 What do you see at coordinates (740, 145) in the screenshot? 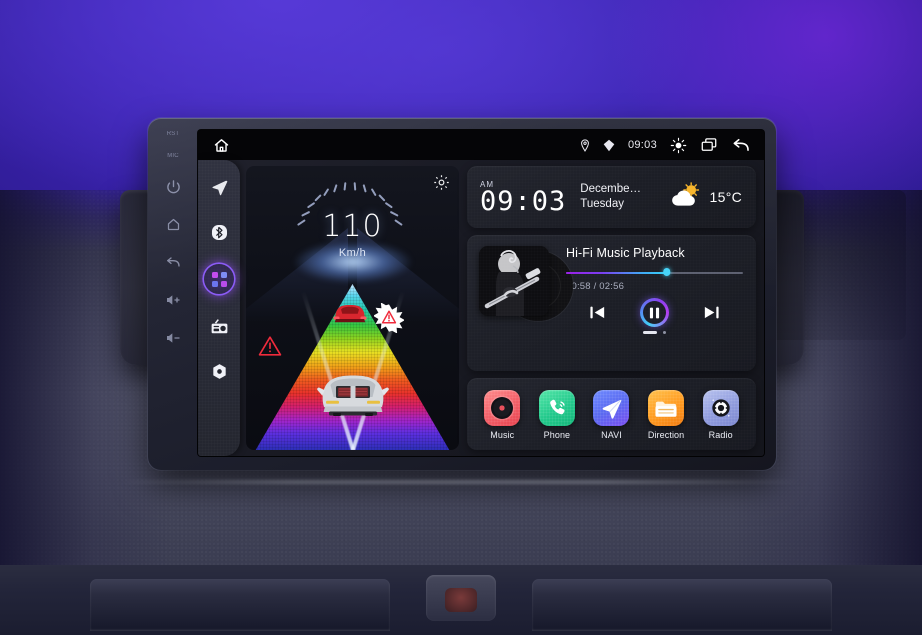
I see `status-back-icon` at bounding box center [740, 145].